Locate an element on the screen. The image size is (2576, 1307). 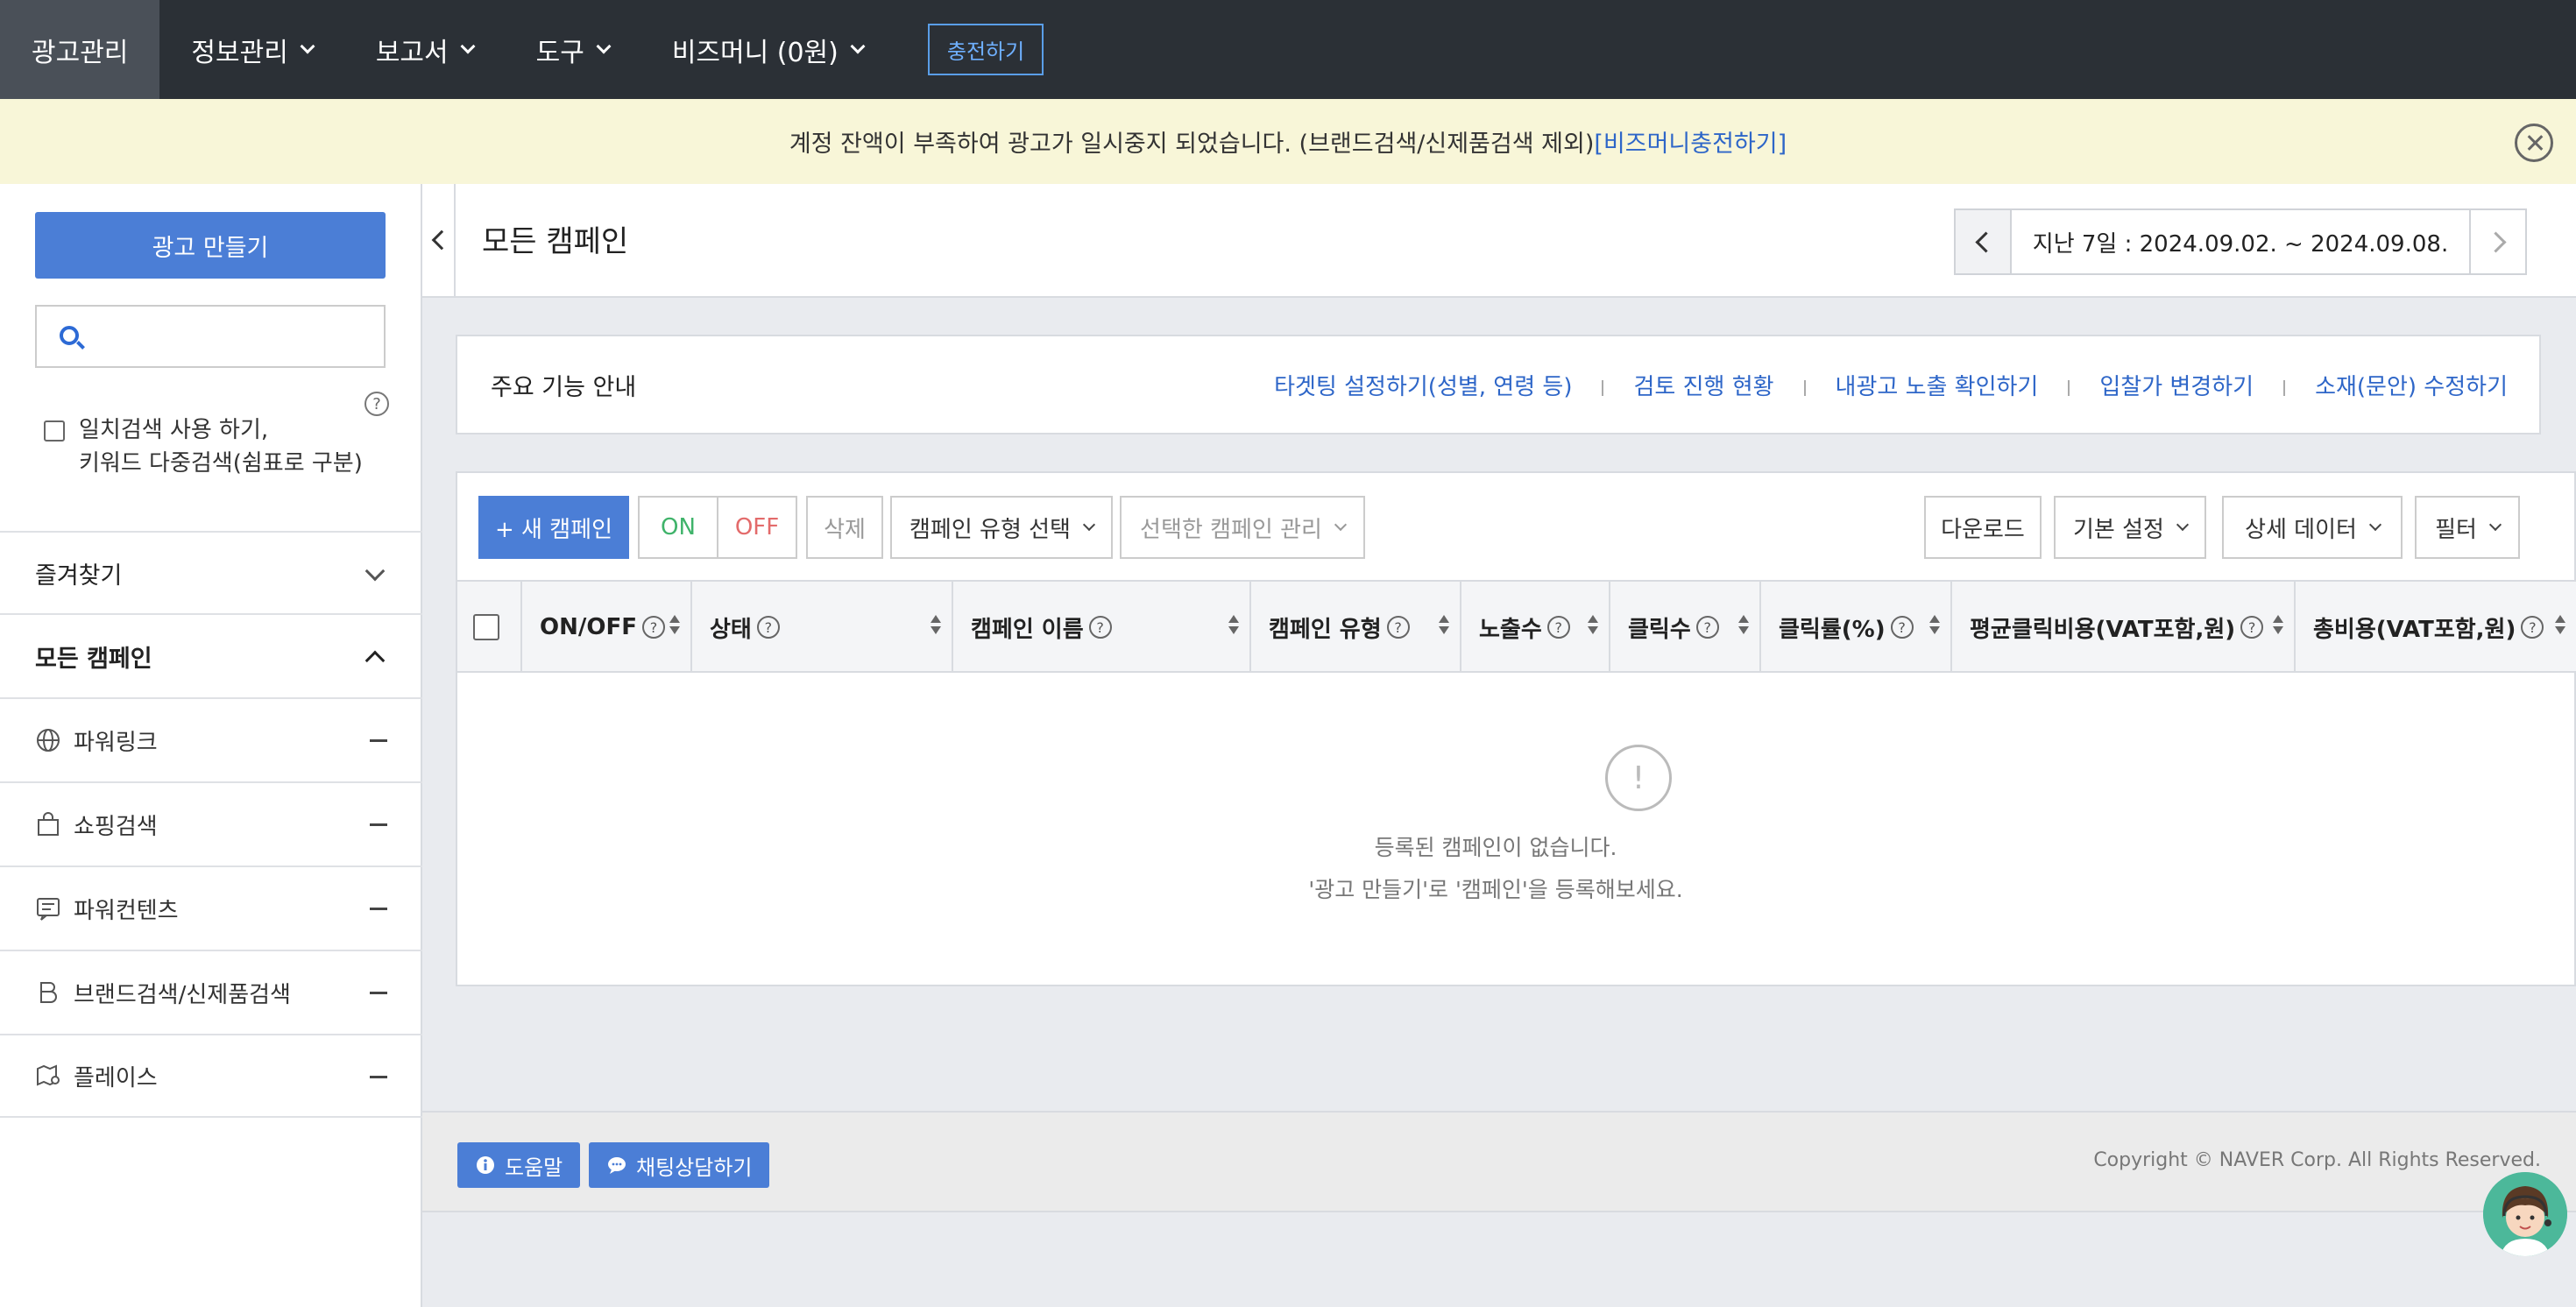
create-ad-button: 광고 만들기 is located at coordinates (210, 245).